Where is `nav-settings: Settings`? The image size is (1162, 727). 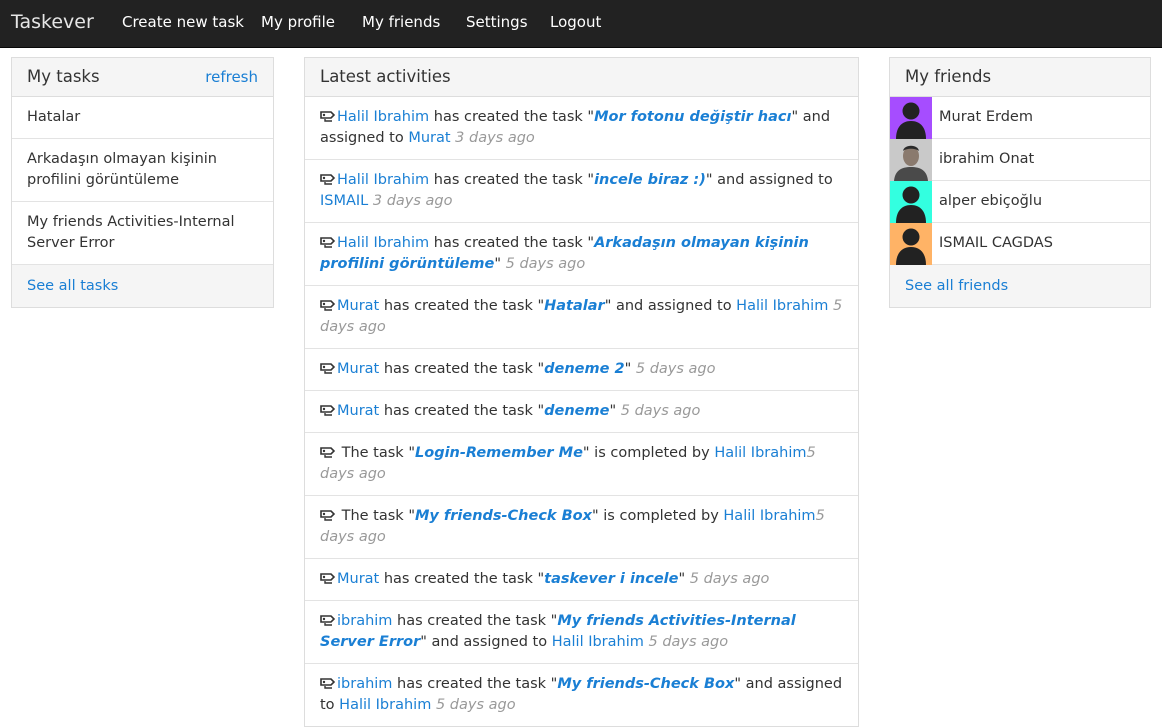
nav-settings: Settings is located at coordinates (497, 22).